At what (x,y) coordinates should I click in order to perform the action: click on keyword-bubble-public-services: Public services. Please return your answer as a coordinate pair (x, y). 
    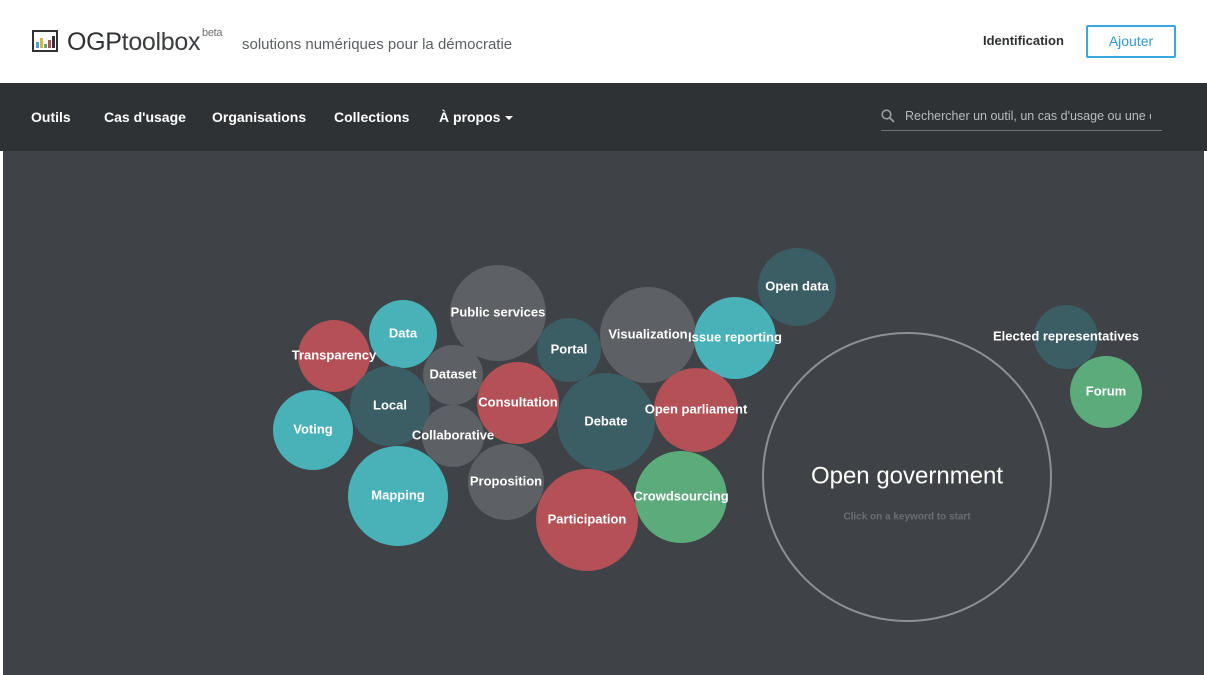
    Looking at the image, I should click on (498, 313).